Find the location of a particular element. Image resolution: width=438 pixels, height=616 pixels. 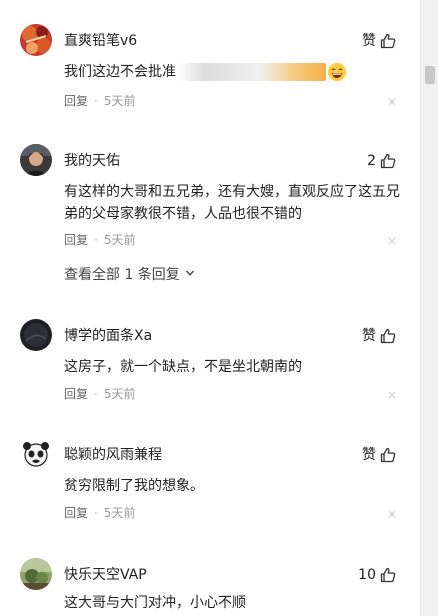

comment-item: 博学的面条Xa 赞 这房子，就一个缺点，不是坐北朝南的 回复 · 5天前 is located at coordinates (210, 366).